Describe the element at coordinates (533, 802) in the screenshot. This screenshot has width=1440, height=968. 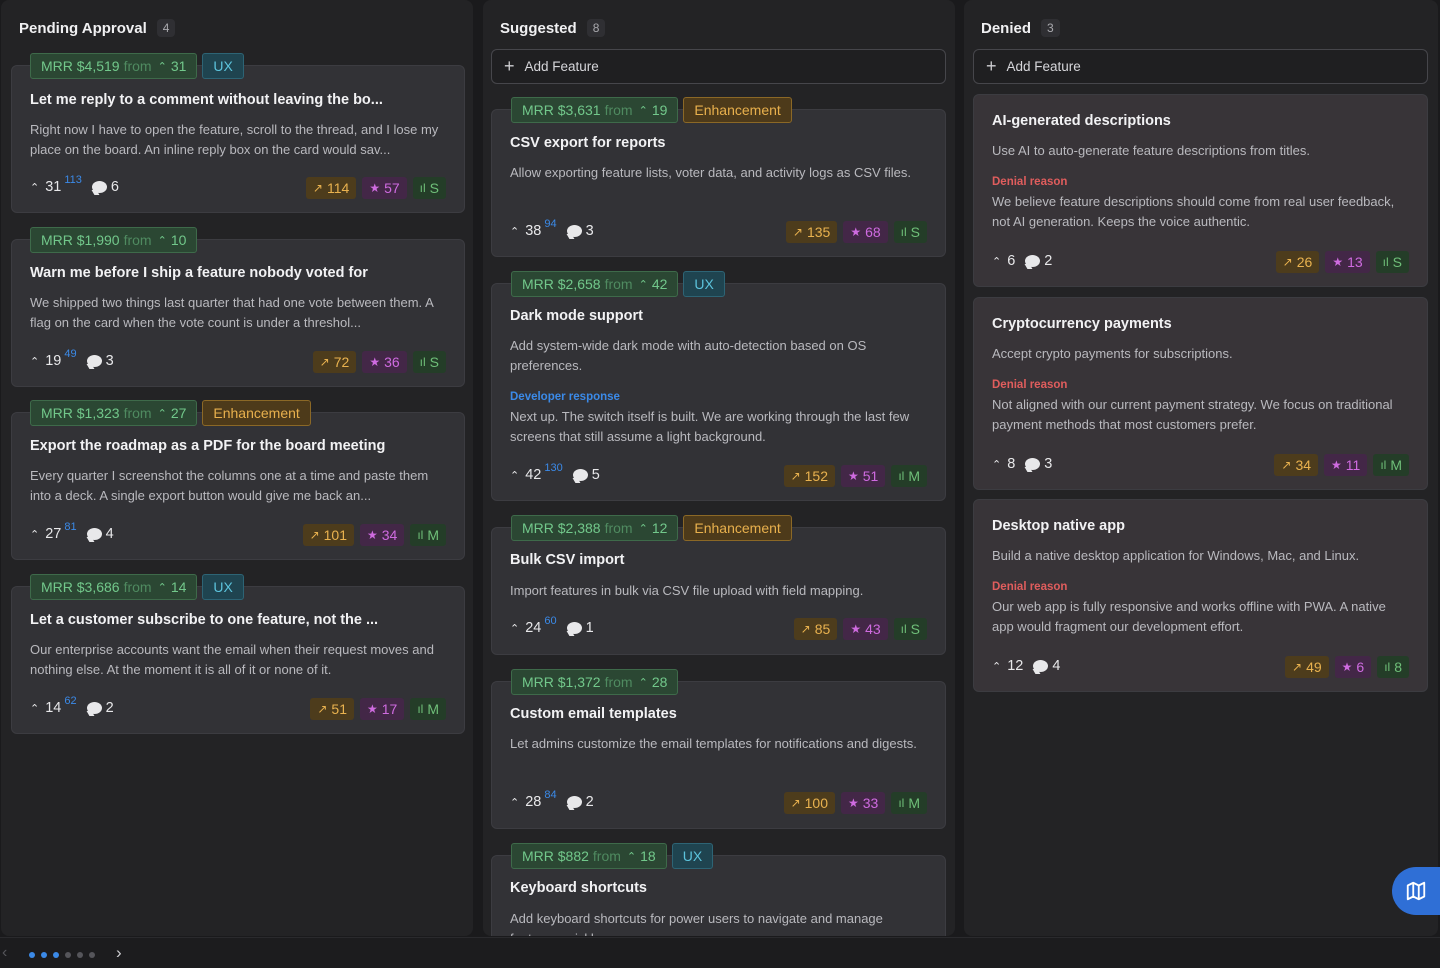
I see `vote-count: 28` at that location.